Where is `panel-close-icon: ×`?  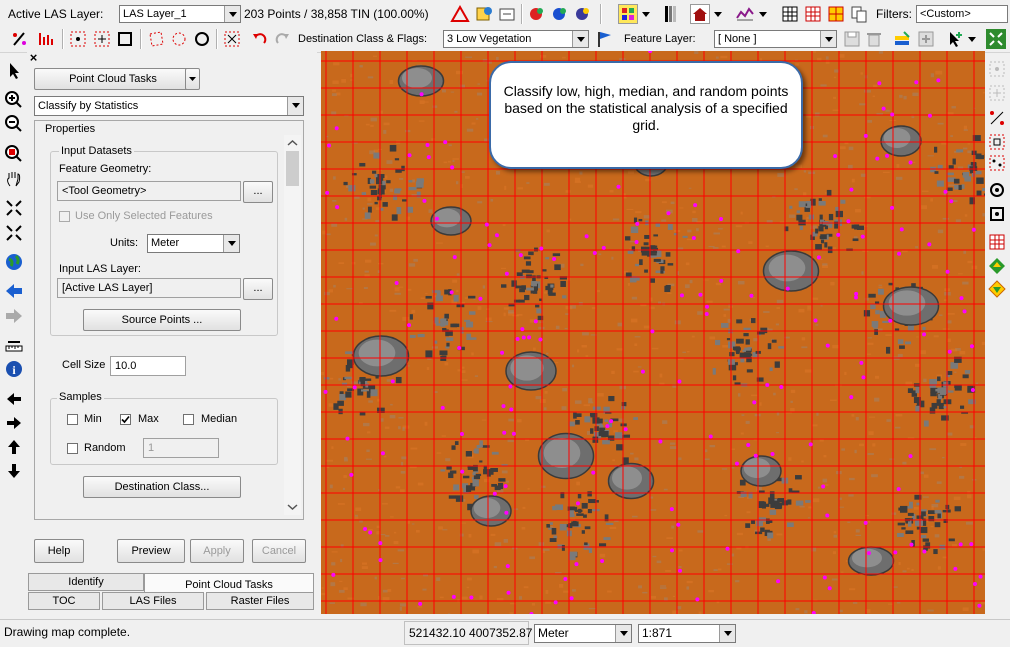
panel-close-icon: × is located at coordinates (33, 57).